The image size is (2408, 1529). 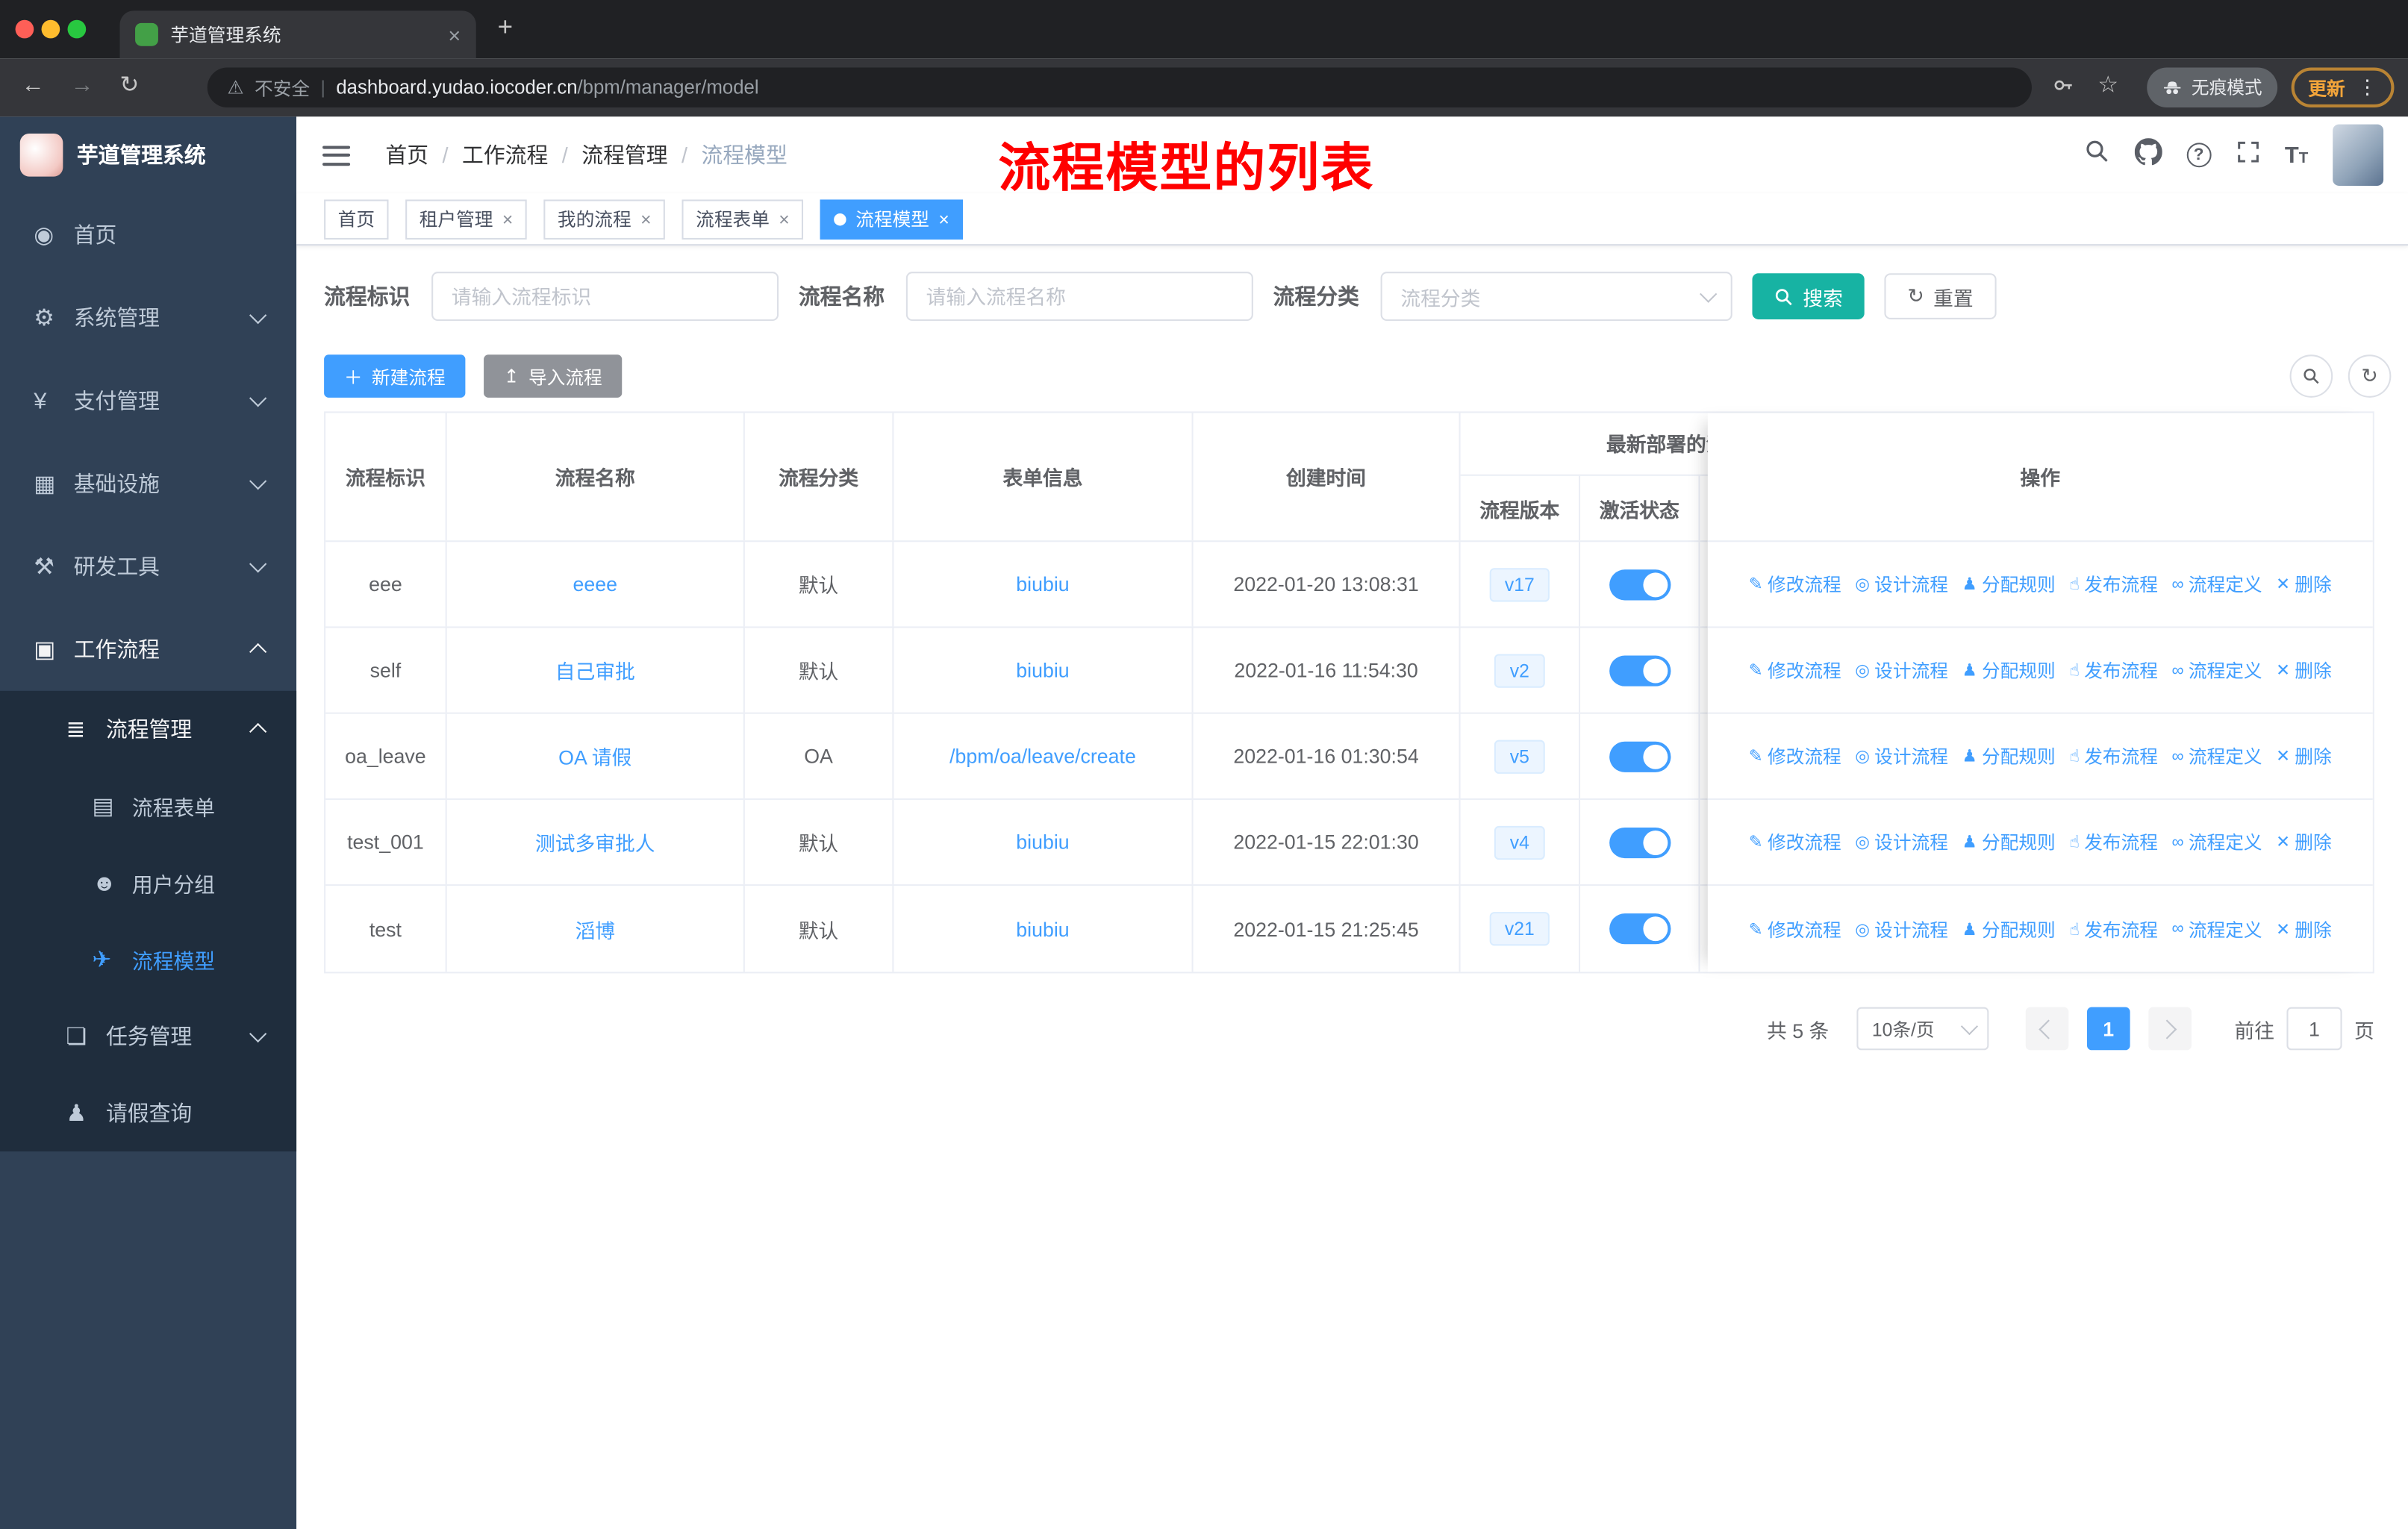 What do you see at coordinates (2199, 155) in the screenshot?
I see `help-icon: ?` at bounding box center [2199, 155].